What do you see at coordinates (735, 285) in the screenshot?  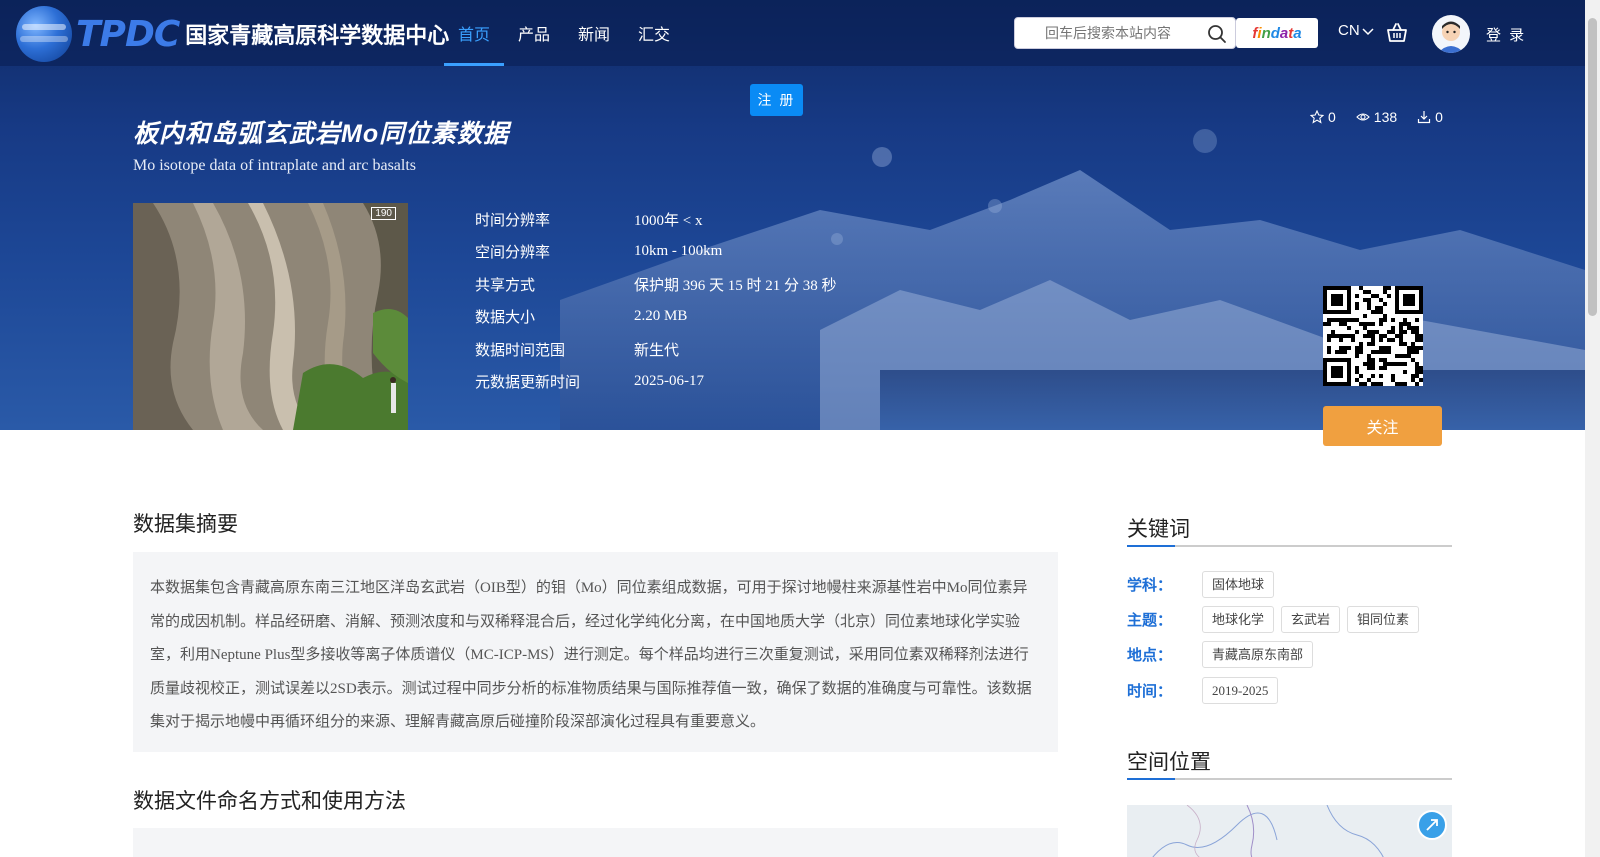 I see `meta-value: 保护期 396 天 15 时 21 分 38 秒` at bounding box center [735, 285].